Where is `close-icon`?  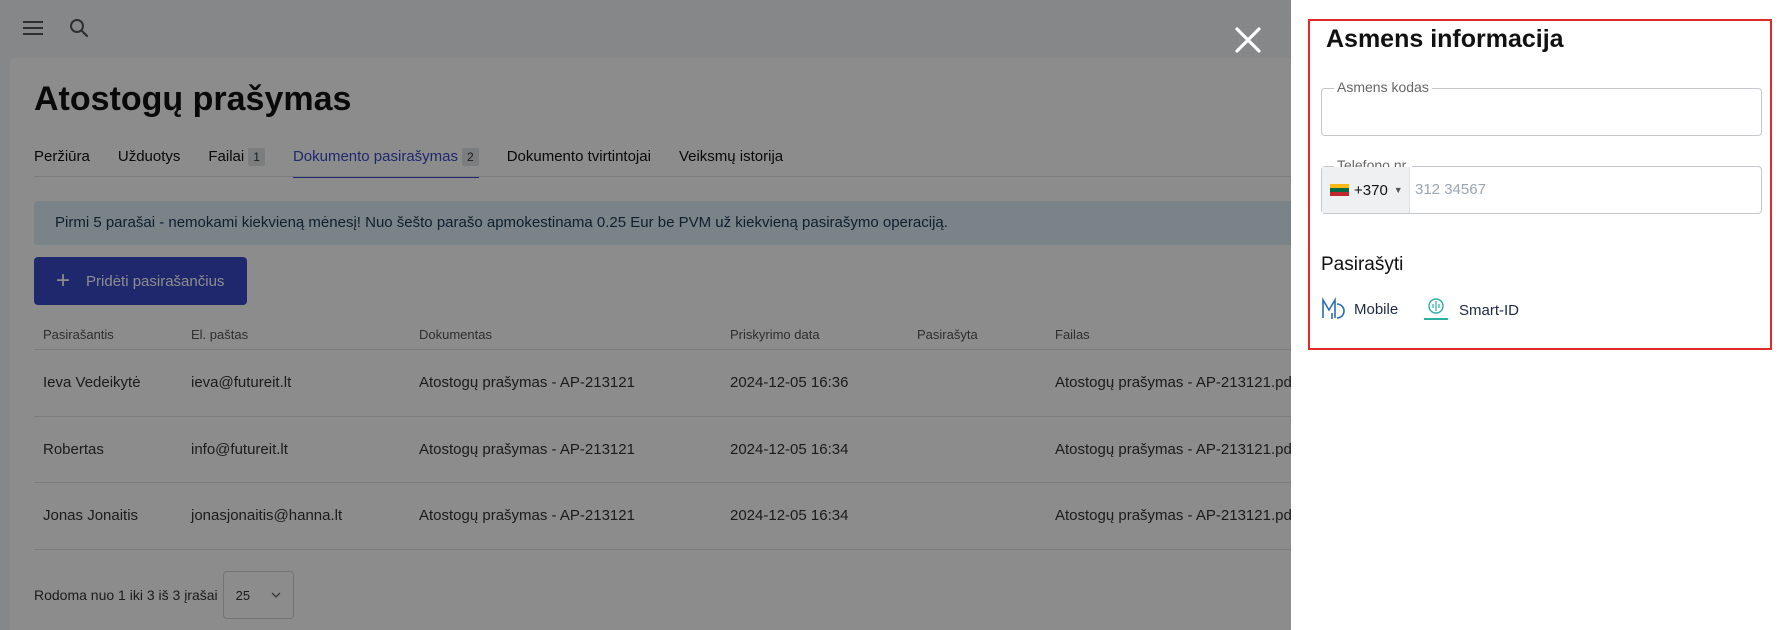 close-icon is located at coordinates (1248, 40).